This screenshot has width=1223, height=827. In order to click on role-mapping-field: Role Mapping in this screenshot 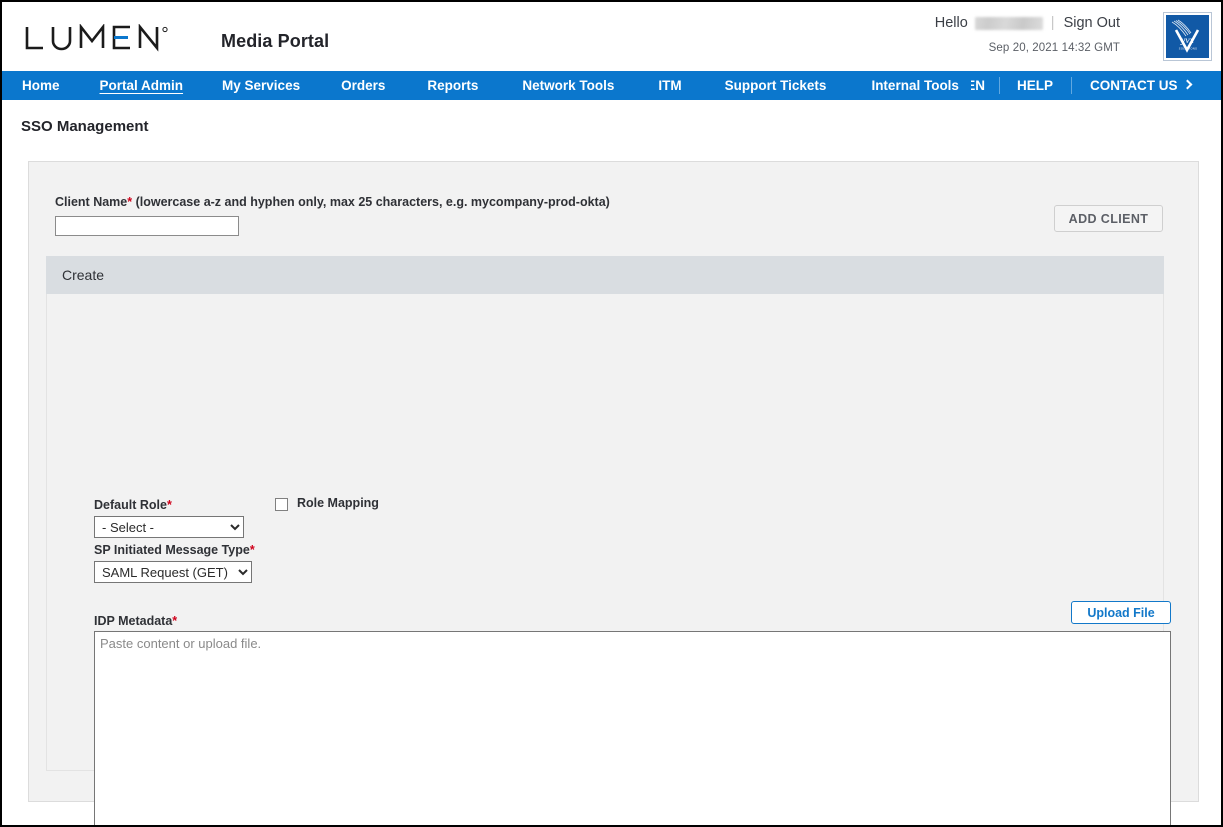, I will do `click(327, 503)`.